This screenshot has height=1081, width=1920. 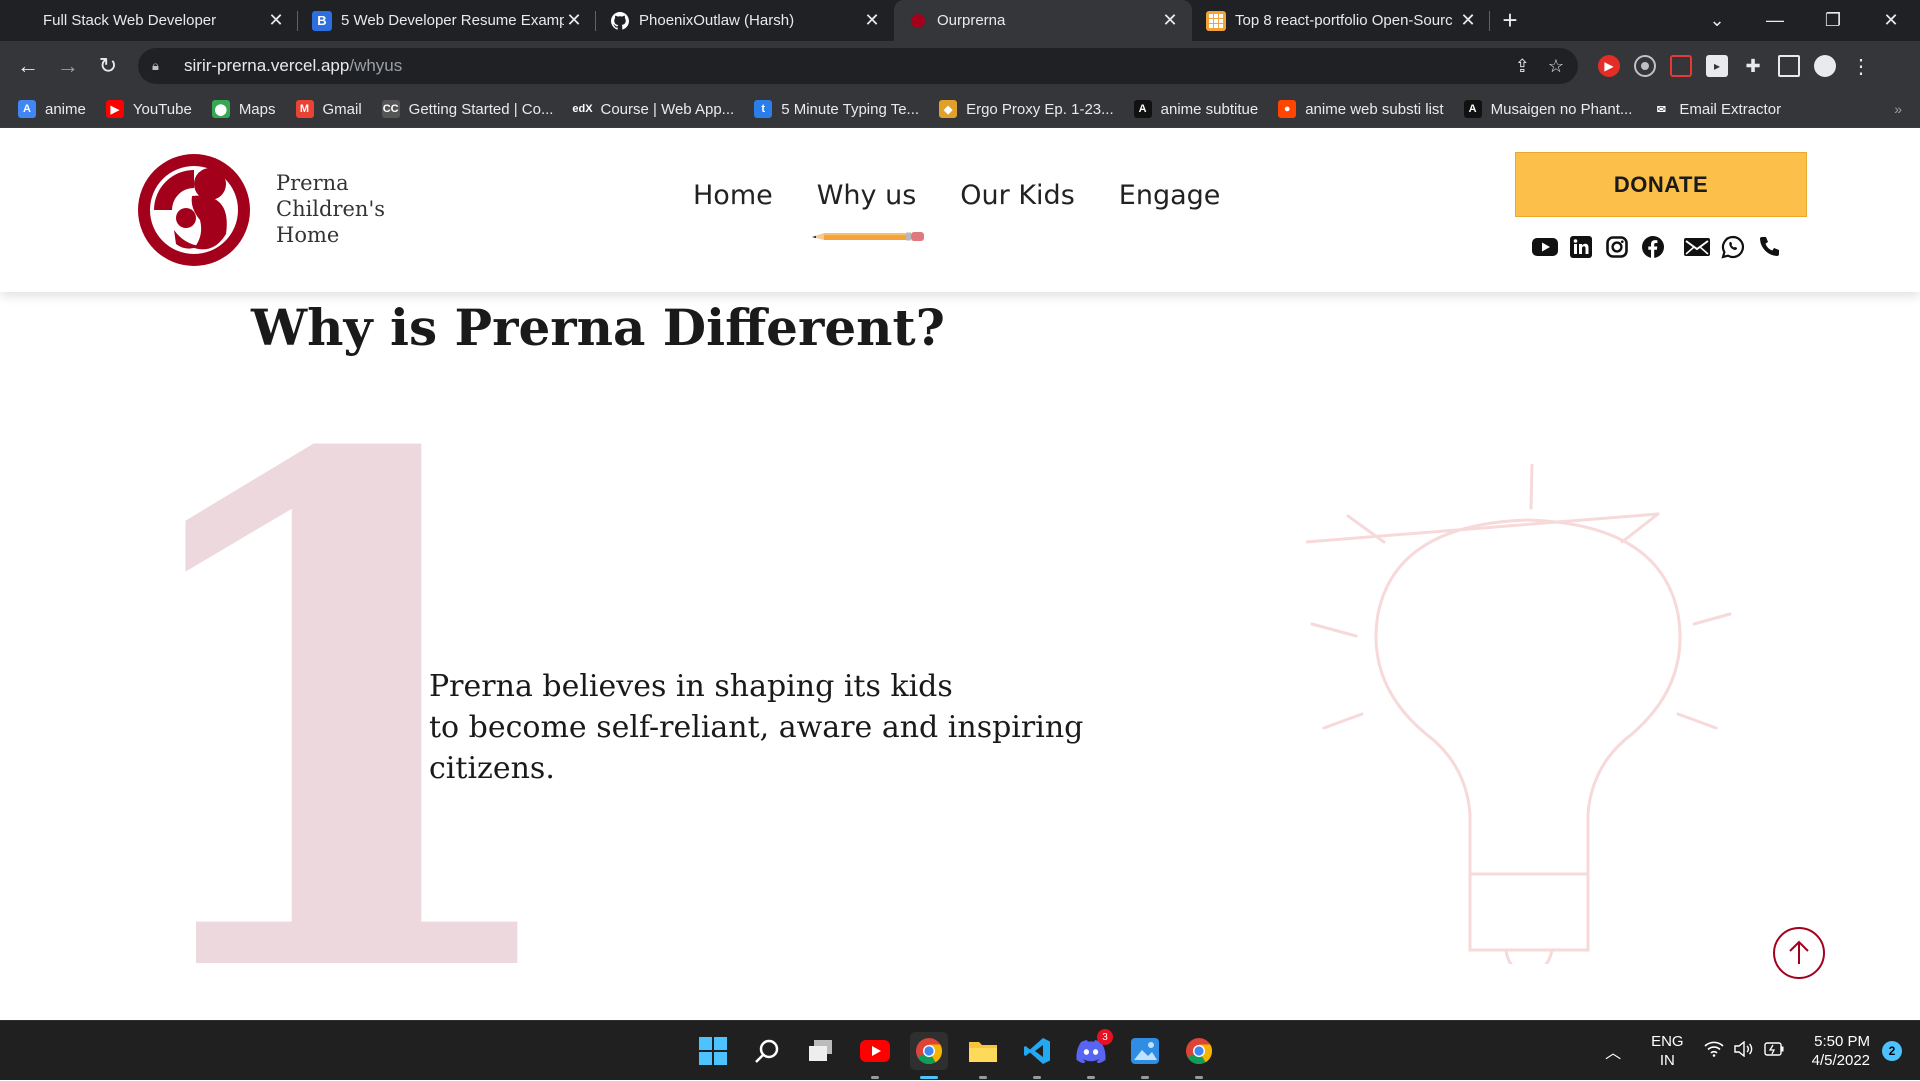 What do you see at coordinates (162, 66) in the screenshot?
I see `lock-icon: 🔒︎` at bounding box center [162, 66].